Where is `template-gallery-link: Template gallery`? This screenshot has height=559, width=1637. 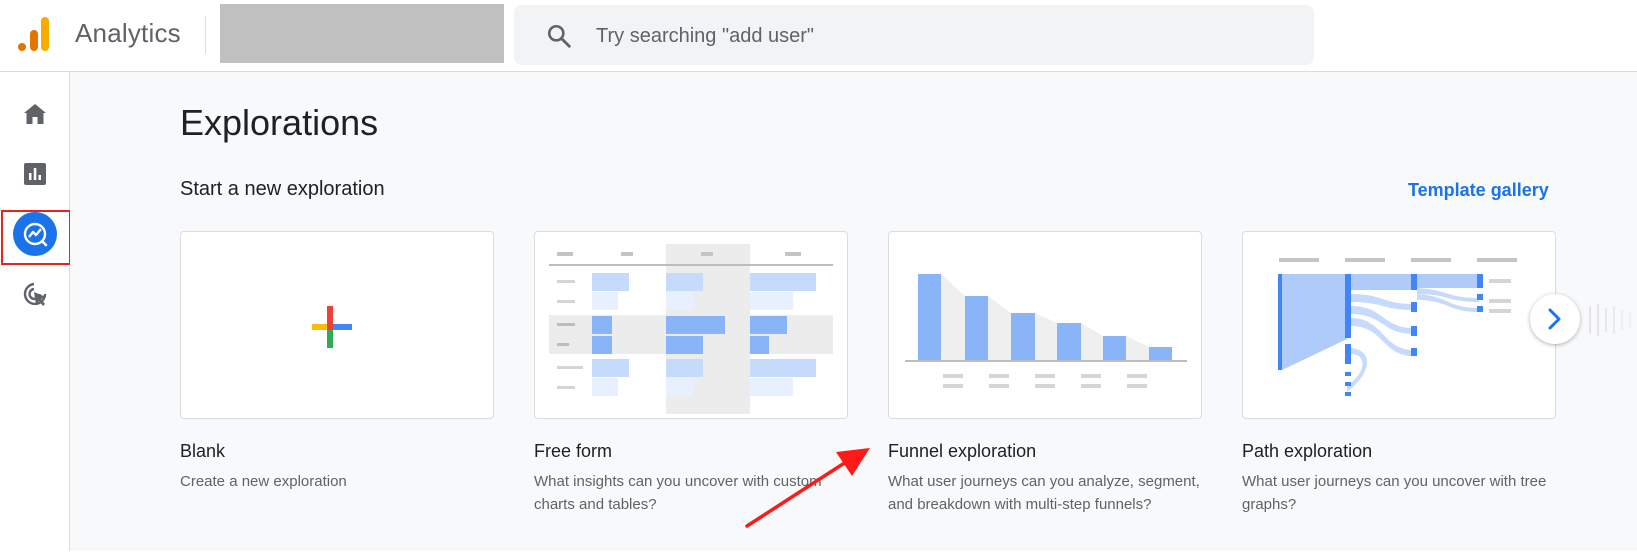 template-gallery-link: Template gallery is located at coordinates (1478, 190).